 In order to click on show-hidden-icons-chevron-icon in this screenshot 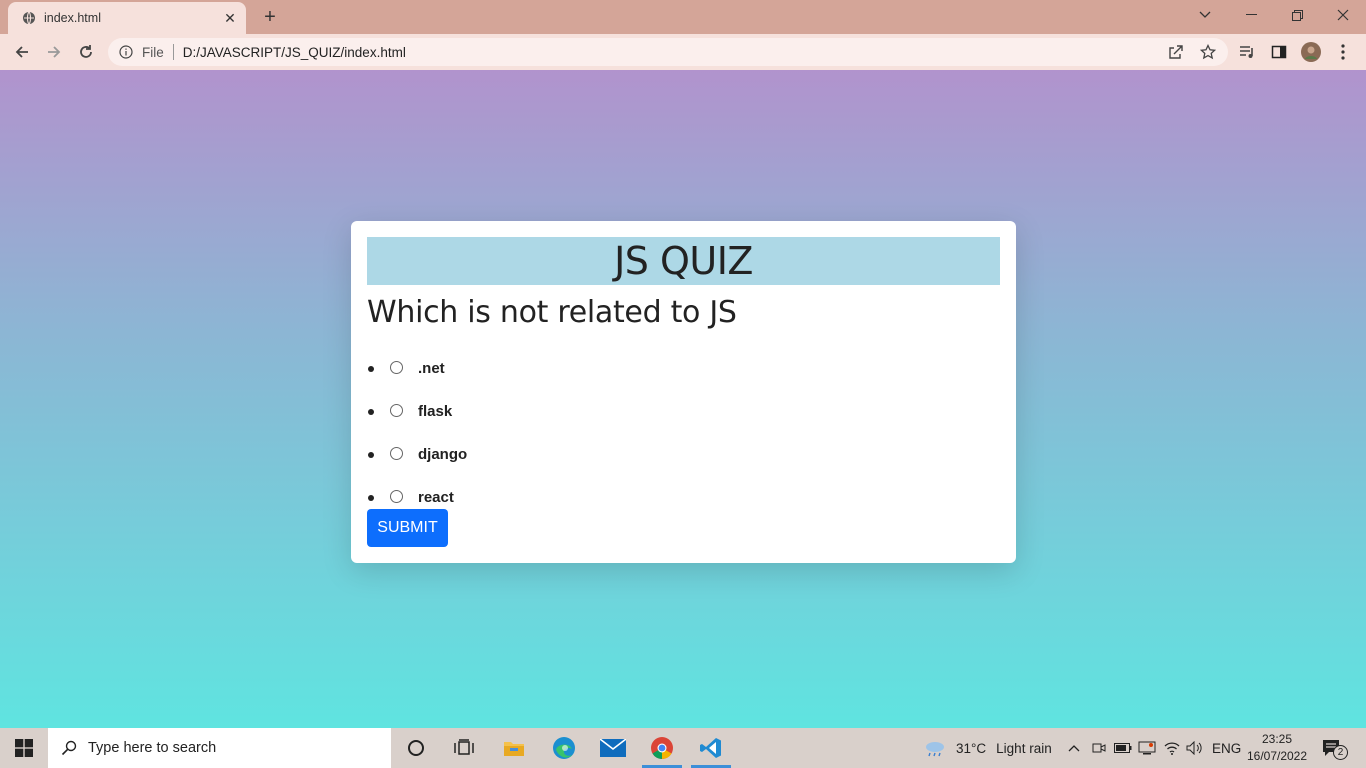, I will do `click(1074, 748)`.